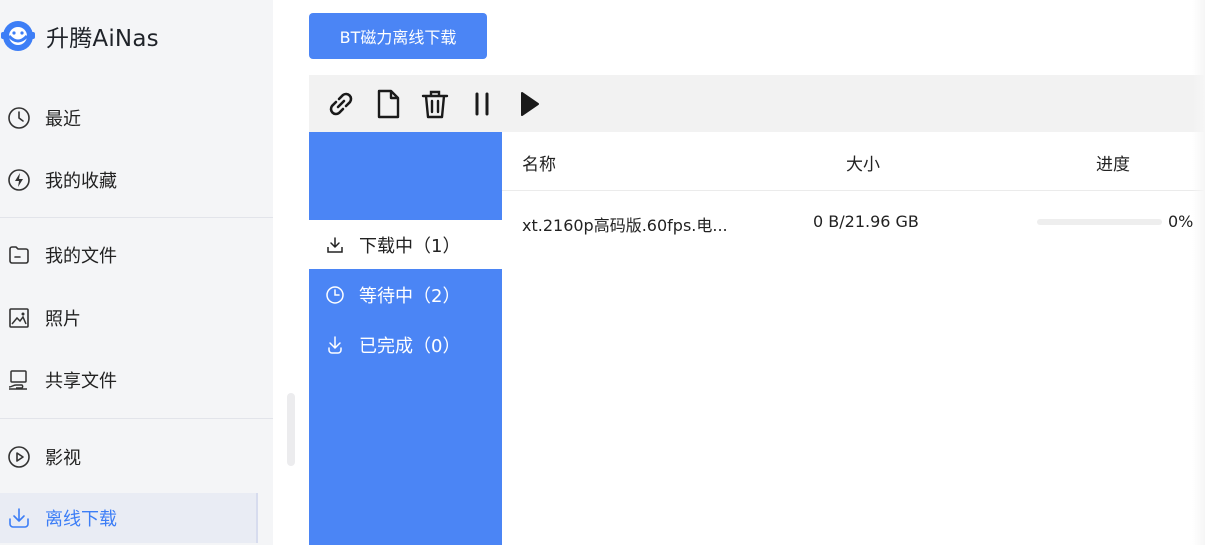  Describe the element at coordinates (129, 180) in the screenshot. I see `sidebar-item-favorites: 我的收藏` at that location.